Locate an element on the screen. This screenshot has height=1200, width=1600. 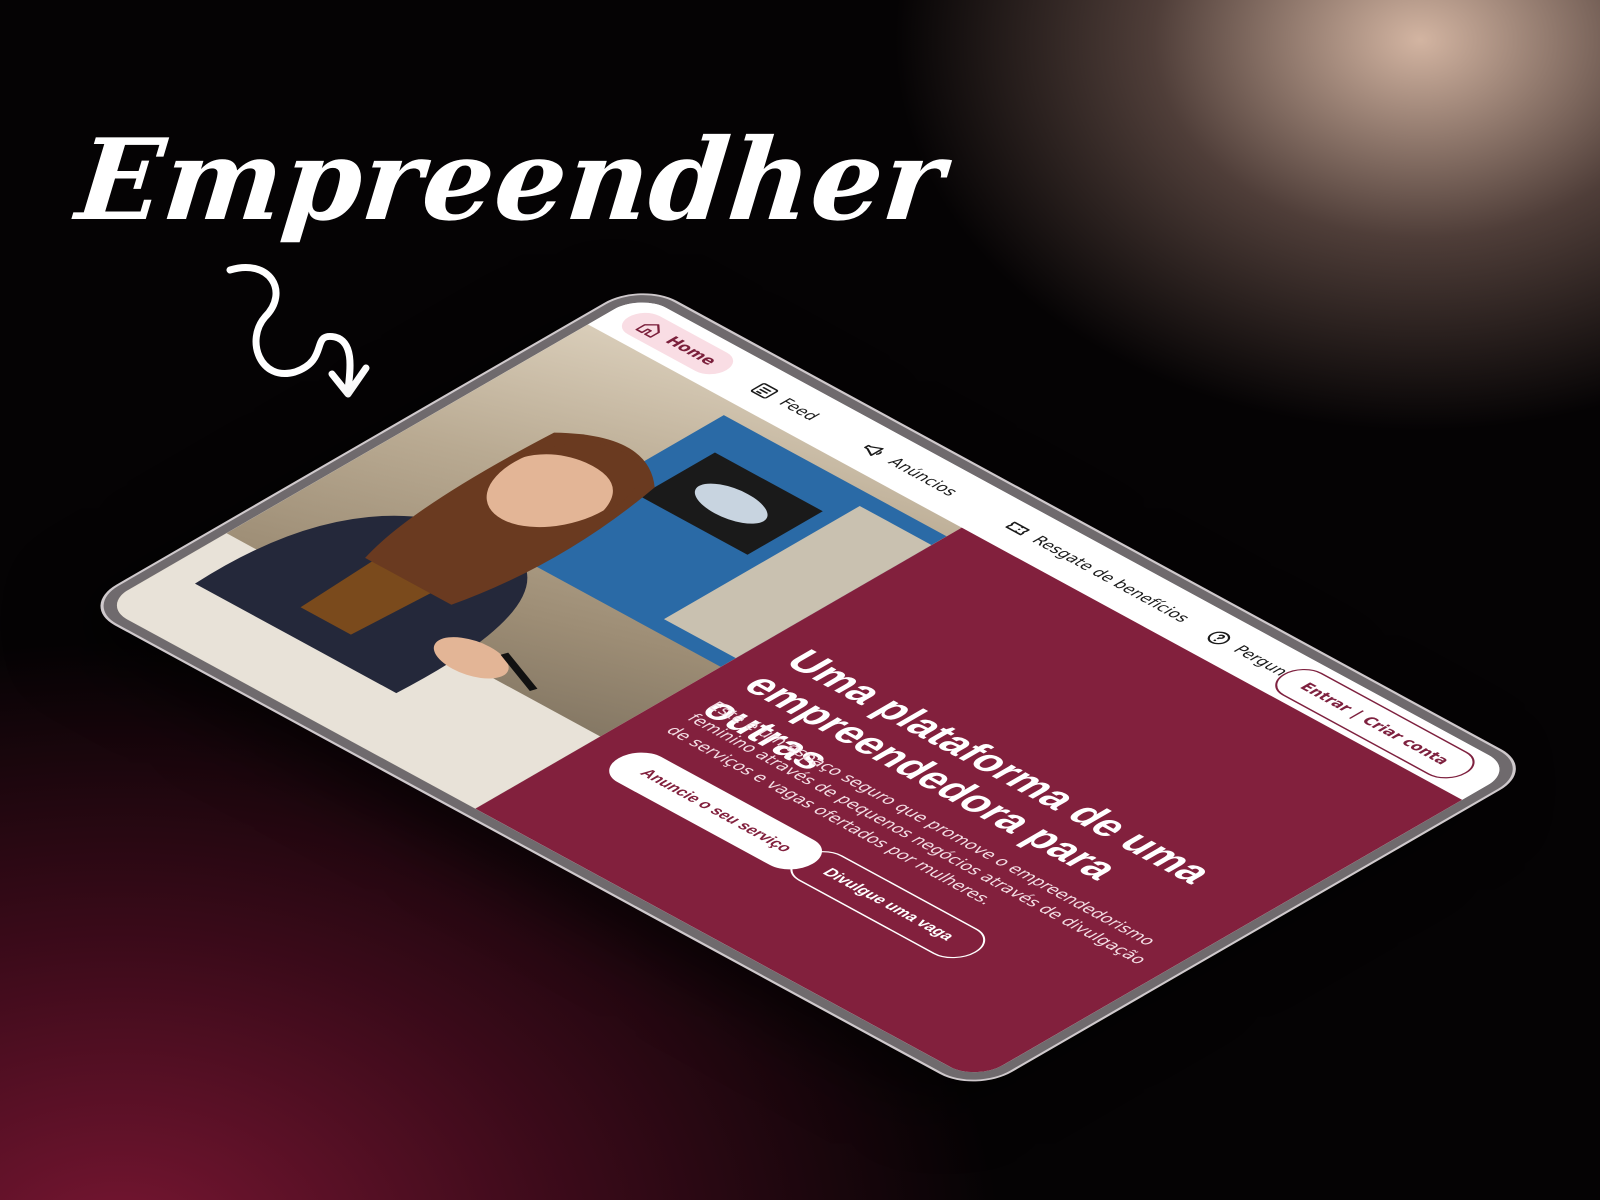
question-icon is located at coordinates (1219, 638).